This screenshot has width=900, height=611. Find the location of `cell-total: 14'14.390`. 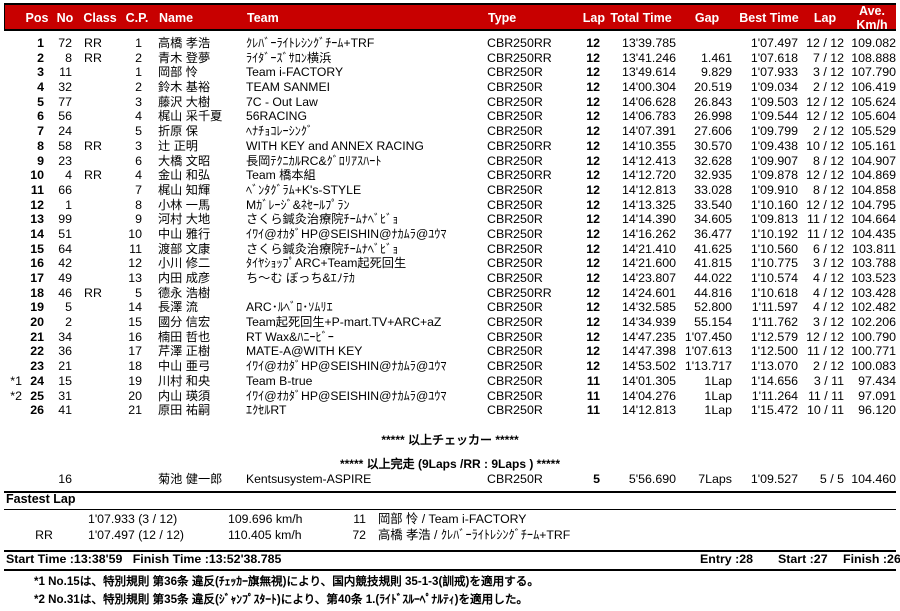

cell-total: 14'14.390 is located at coordinates (648, 219).